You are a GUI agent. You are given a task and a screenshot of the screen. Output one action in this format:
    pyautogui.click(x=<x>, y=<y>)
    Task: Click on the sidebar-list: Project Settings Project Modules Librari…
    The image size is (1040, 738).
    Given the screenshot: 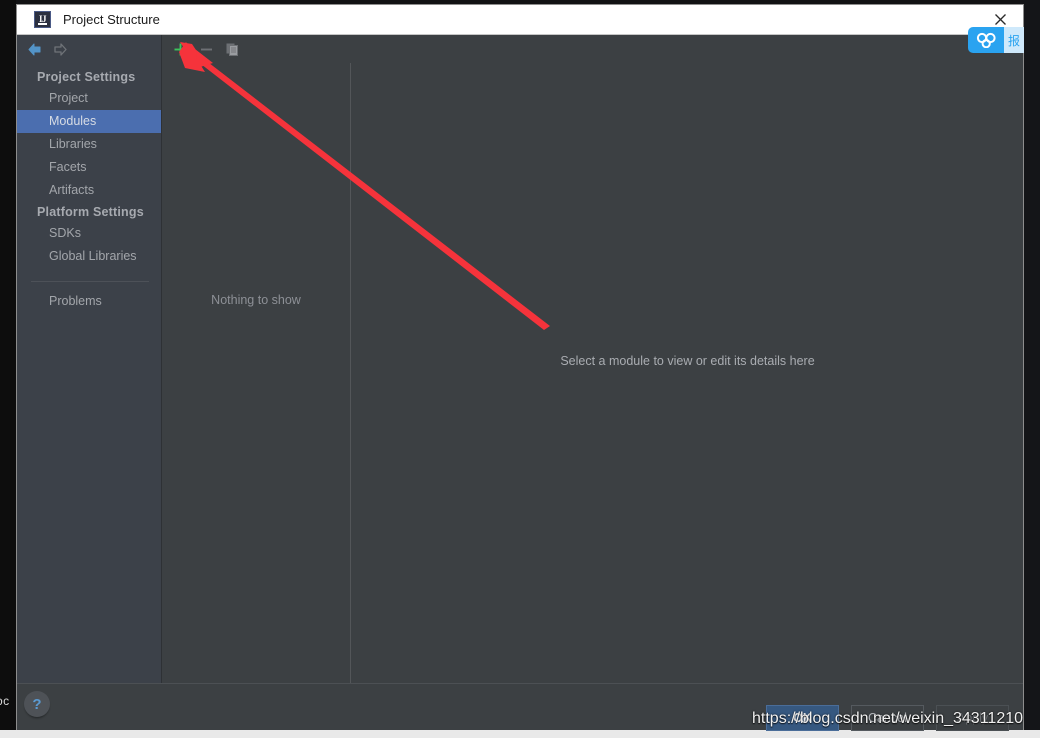 What is the action you would take?
    pyautogui.click(x=89, y=190)
    